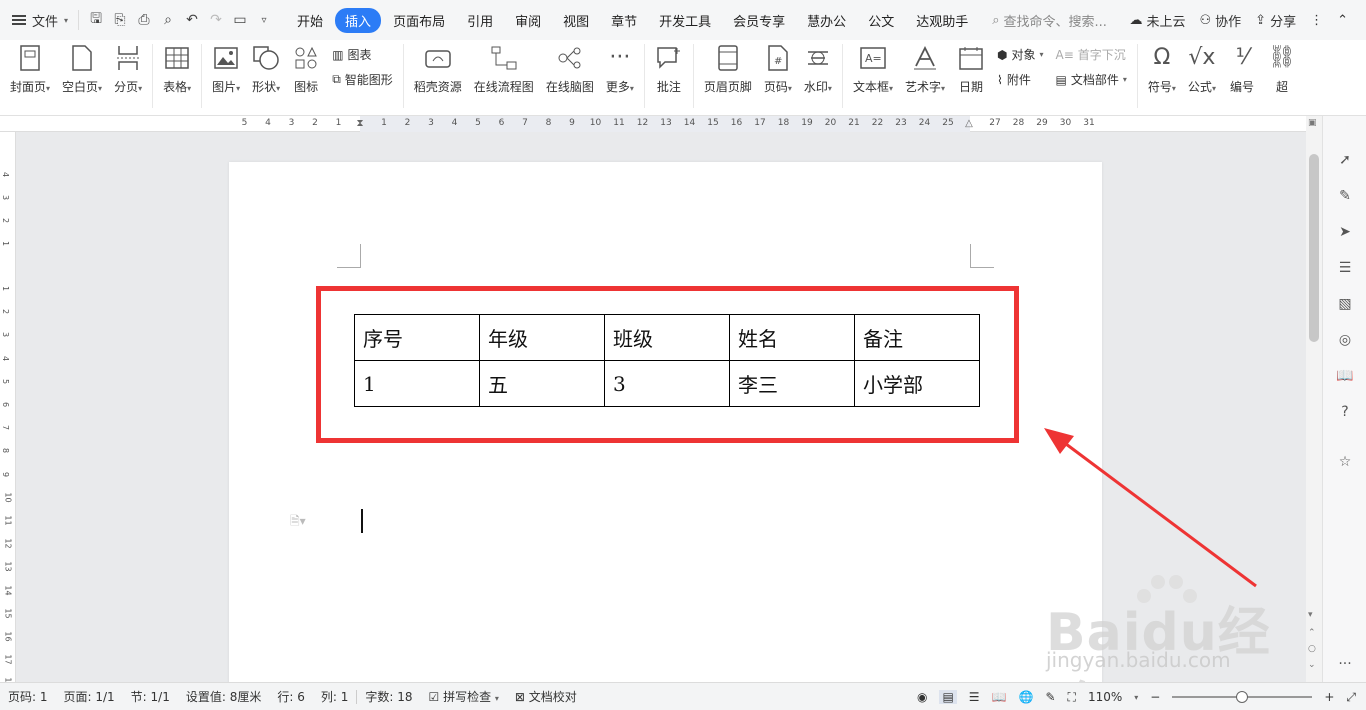 Image resolution: width=1366 pixels, height=710 pixels. What do you see at coordinates (30, 69) in the screenshot?
I see `cover-page-button: 封面页▾` at bounding box center [30, 69].